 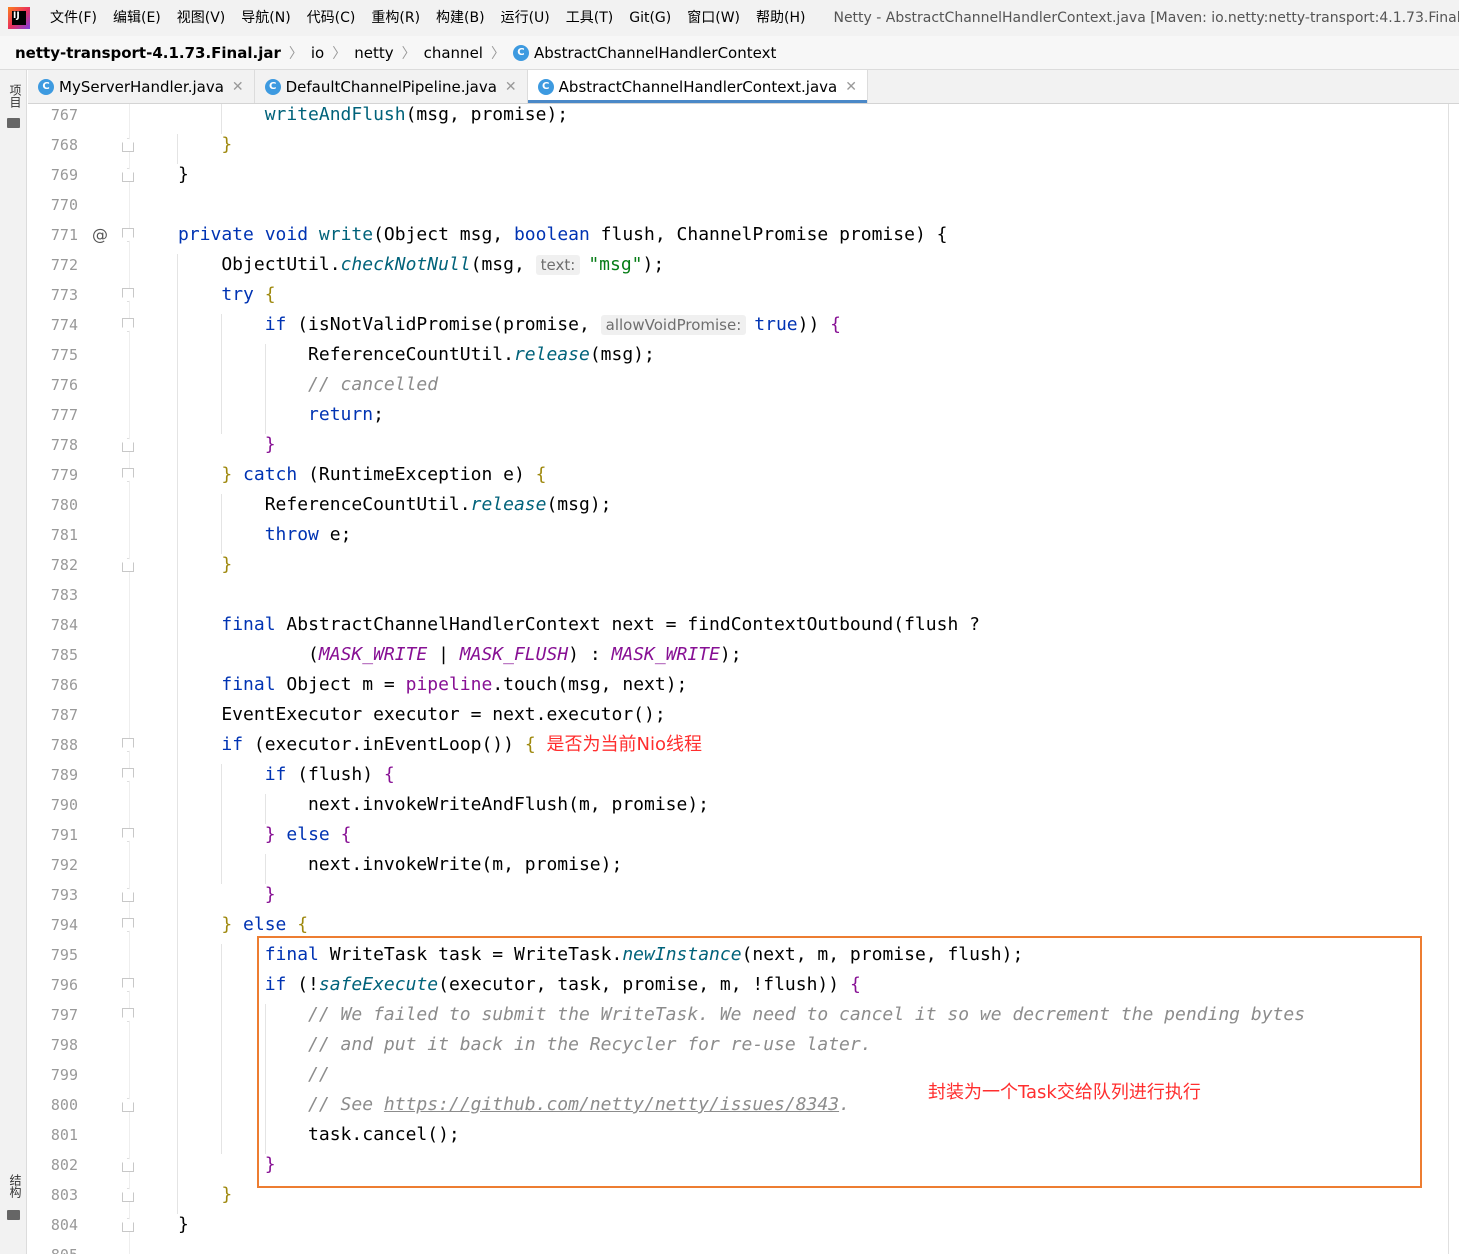 What do you see at coordinates (738, 505) in the screenshot?
I see `code-line: 780 ReferenceCountUtil.release(msg);` at bounding box center [738, 505].